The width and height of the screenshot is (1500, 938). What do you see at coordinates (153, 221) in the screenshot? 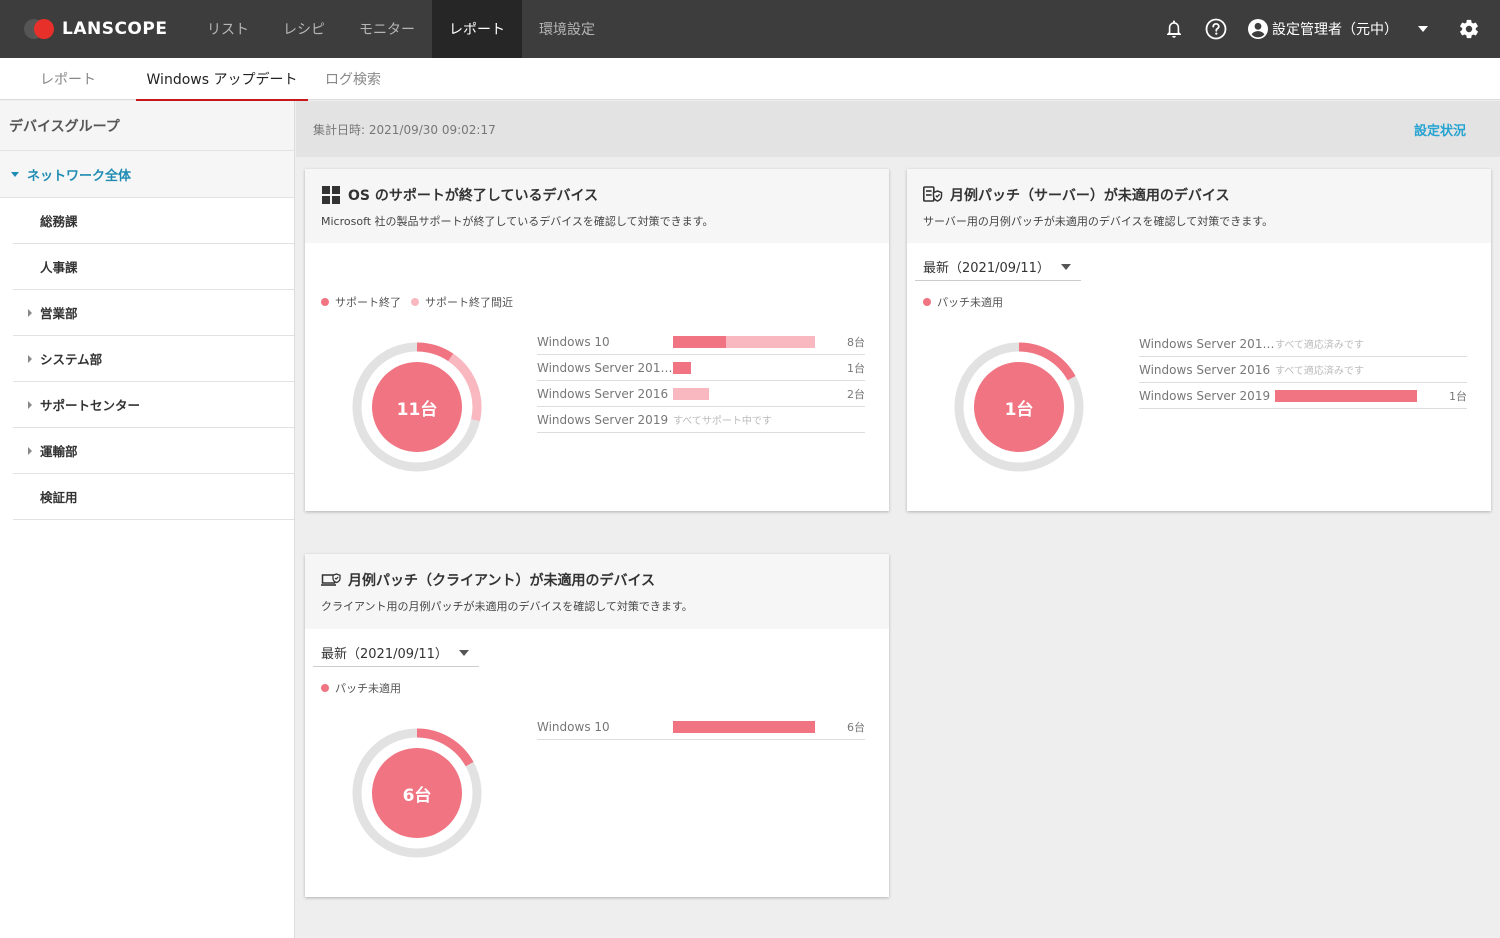
I see `sidebar-item: 総務課` at bounding box center [153, 221].